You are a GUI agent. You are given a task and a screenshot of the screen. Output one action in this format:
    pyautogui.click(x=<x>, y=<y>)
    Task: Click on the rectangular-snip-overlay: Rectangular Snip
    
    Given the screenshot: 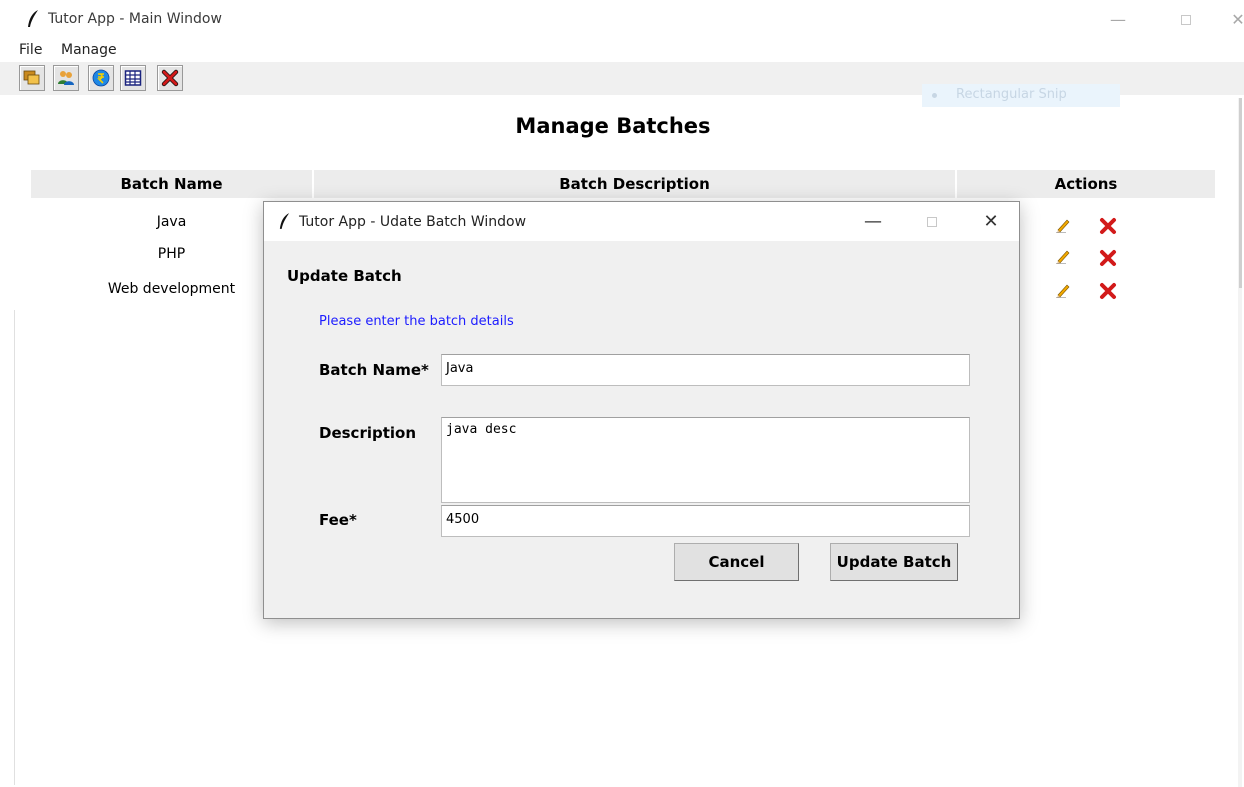 What is the action you would take?
    pyautogui.click(x=1021, y=95)
    